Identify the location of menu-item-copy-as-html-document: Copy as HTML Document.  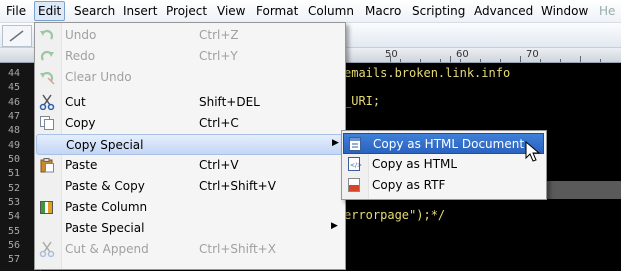
(443, 143).